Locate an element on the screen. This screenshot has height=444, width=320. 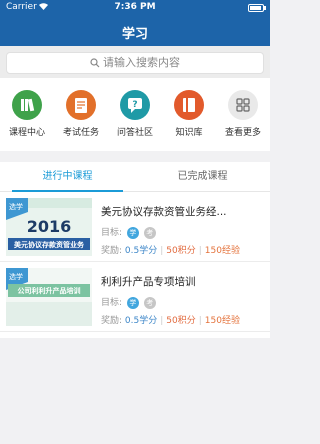
shortcut-exam-tasks: 考试任务 is located at coordinates (81, 114).